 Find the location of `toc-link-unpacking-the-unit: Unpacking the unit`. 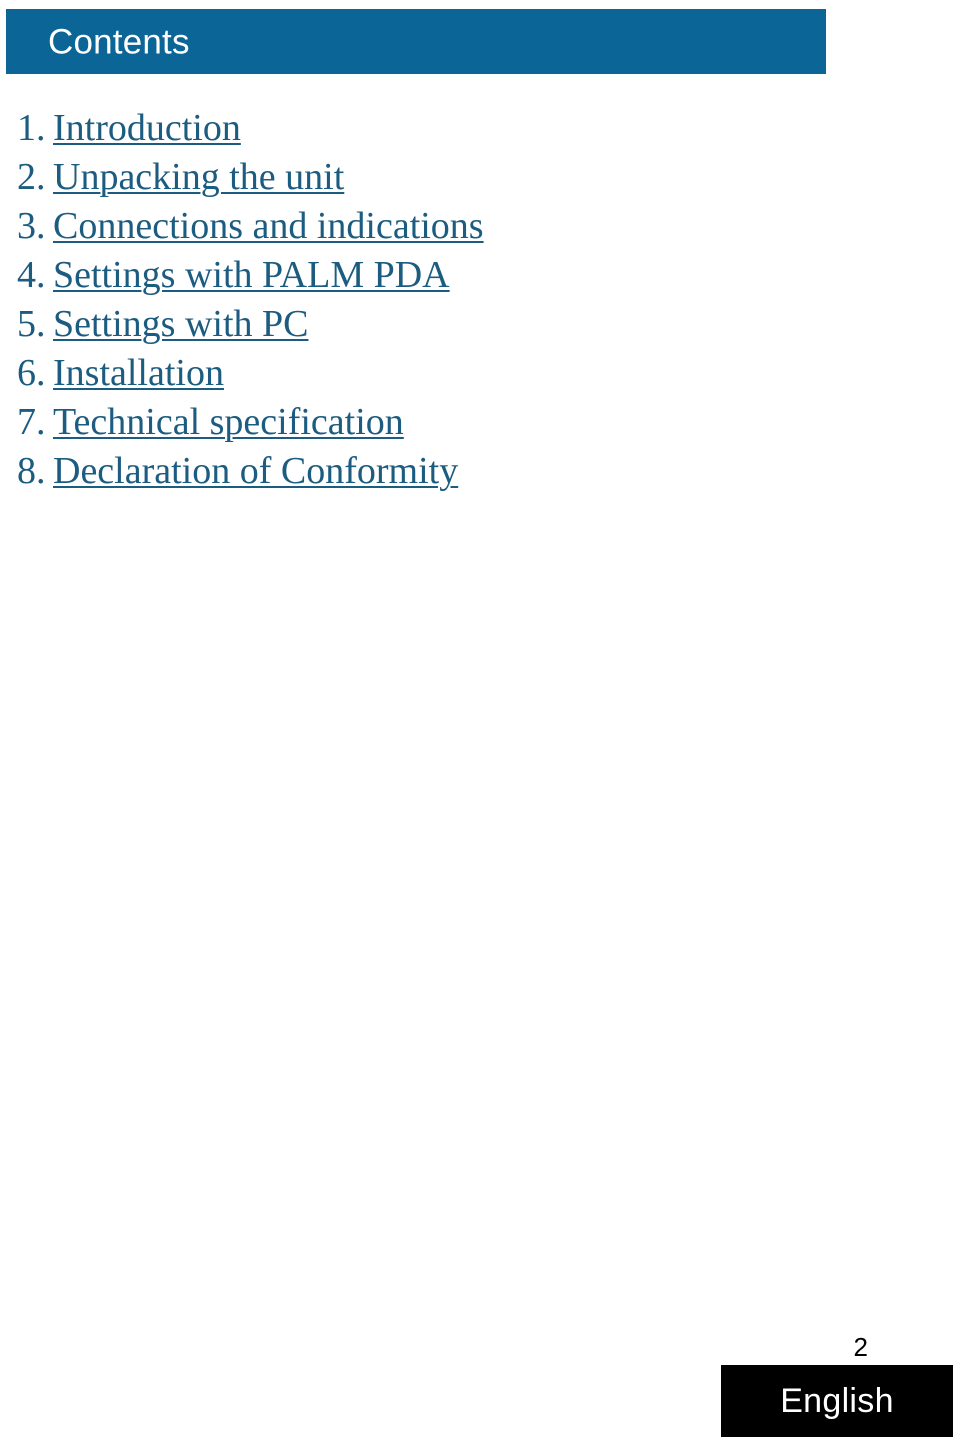

toc-link-unpacking-the-unit: Unpacking the unit is located at coordinates (198, 177).